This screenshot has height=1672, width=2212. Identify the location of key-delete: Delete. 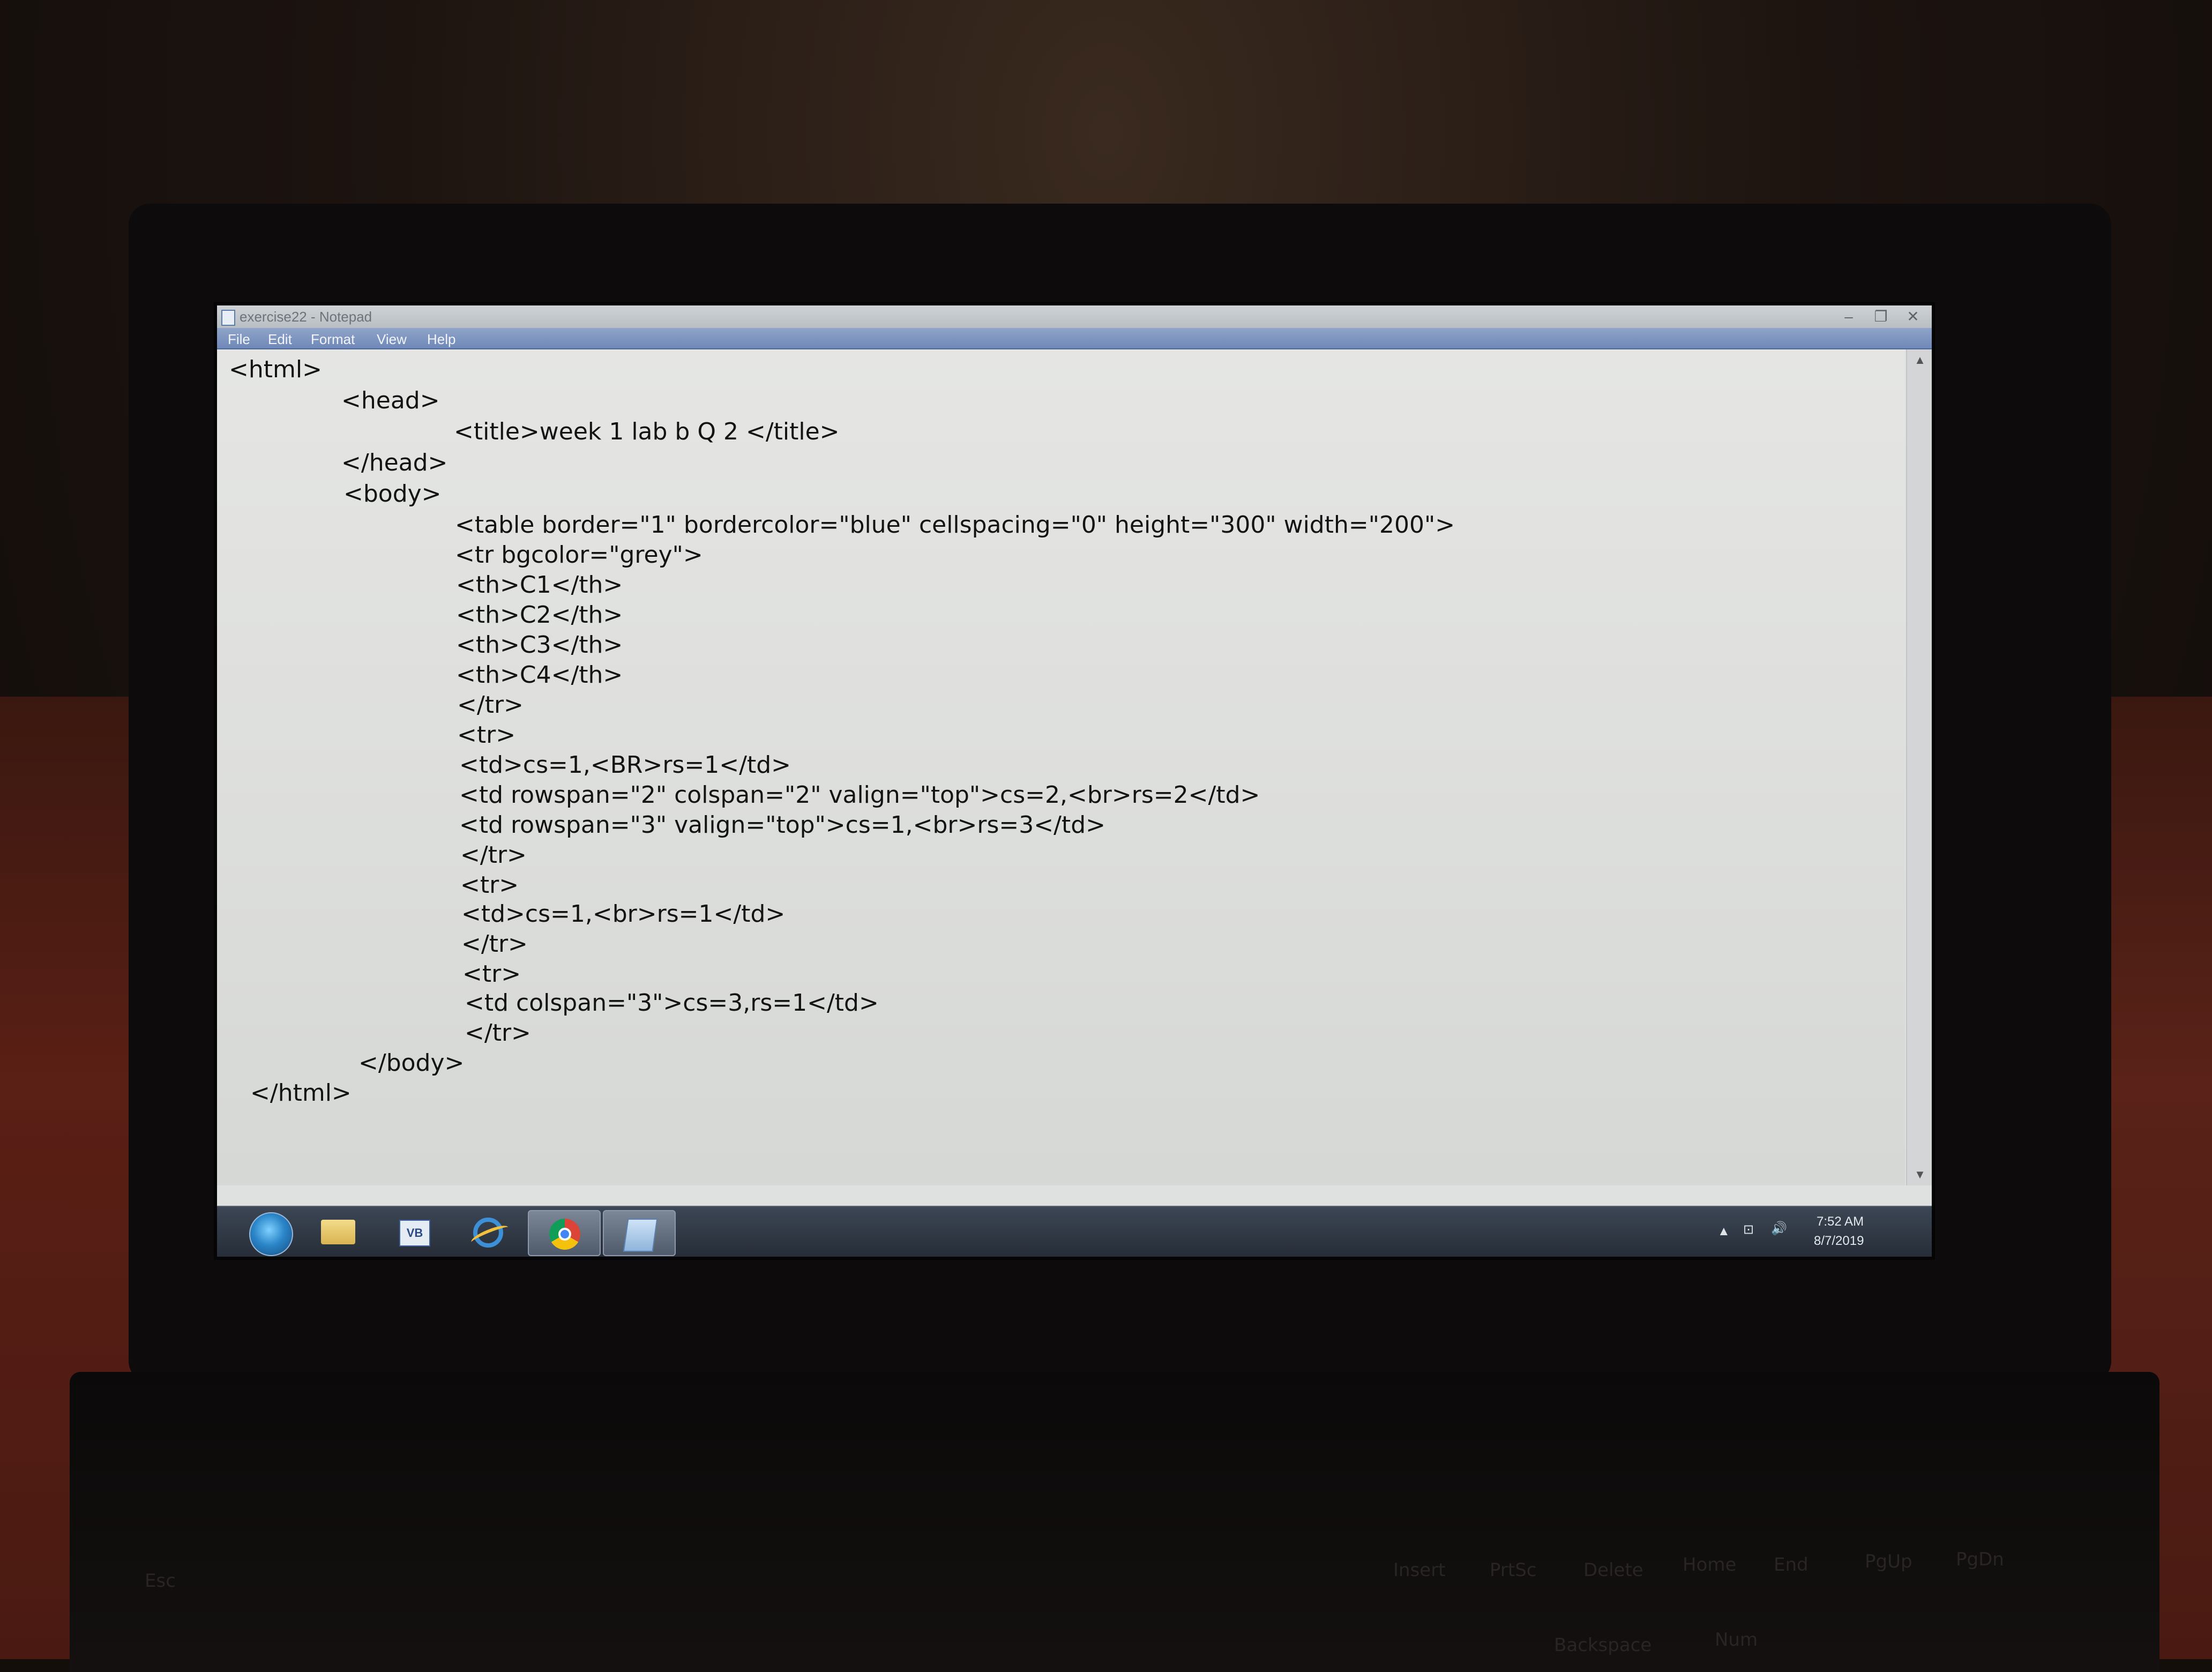
(1613, 1570).